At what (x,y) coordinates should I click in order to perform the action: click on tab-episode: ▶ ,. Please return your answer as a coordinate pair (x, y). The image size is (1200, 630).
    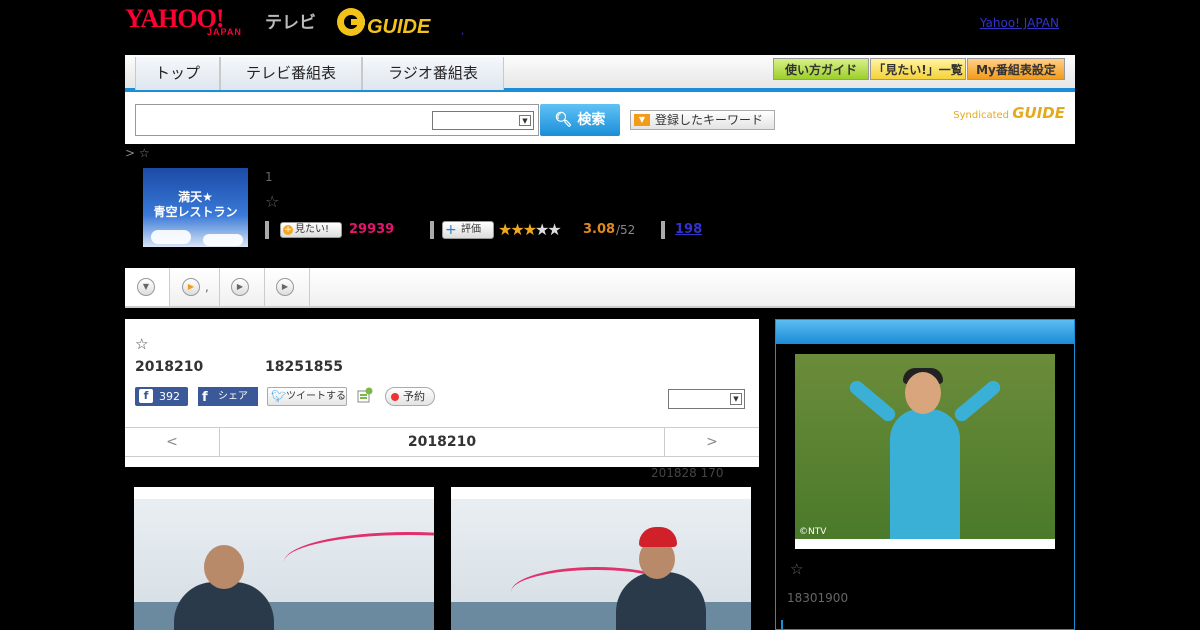
    Looking at the image, I should click on (195, 287).